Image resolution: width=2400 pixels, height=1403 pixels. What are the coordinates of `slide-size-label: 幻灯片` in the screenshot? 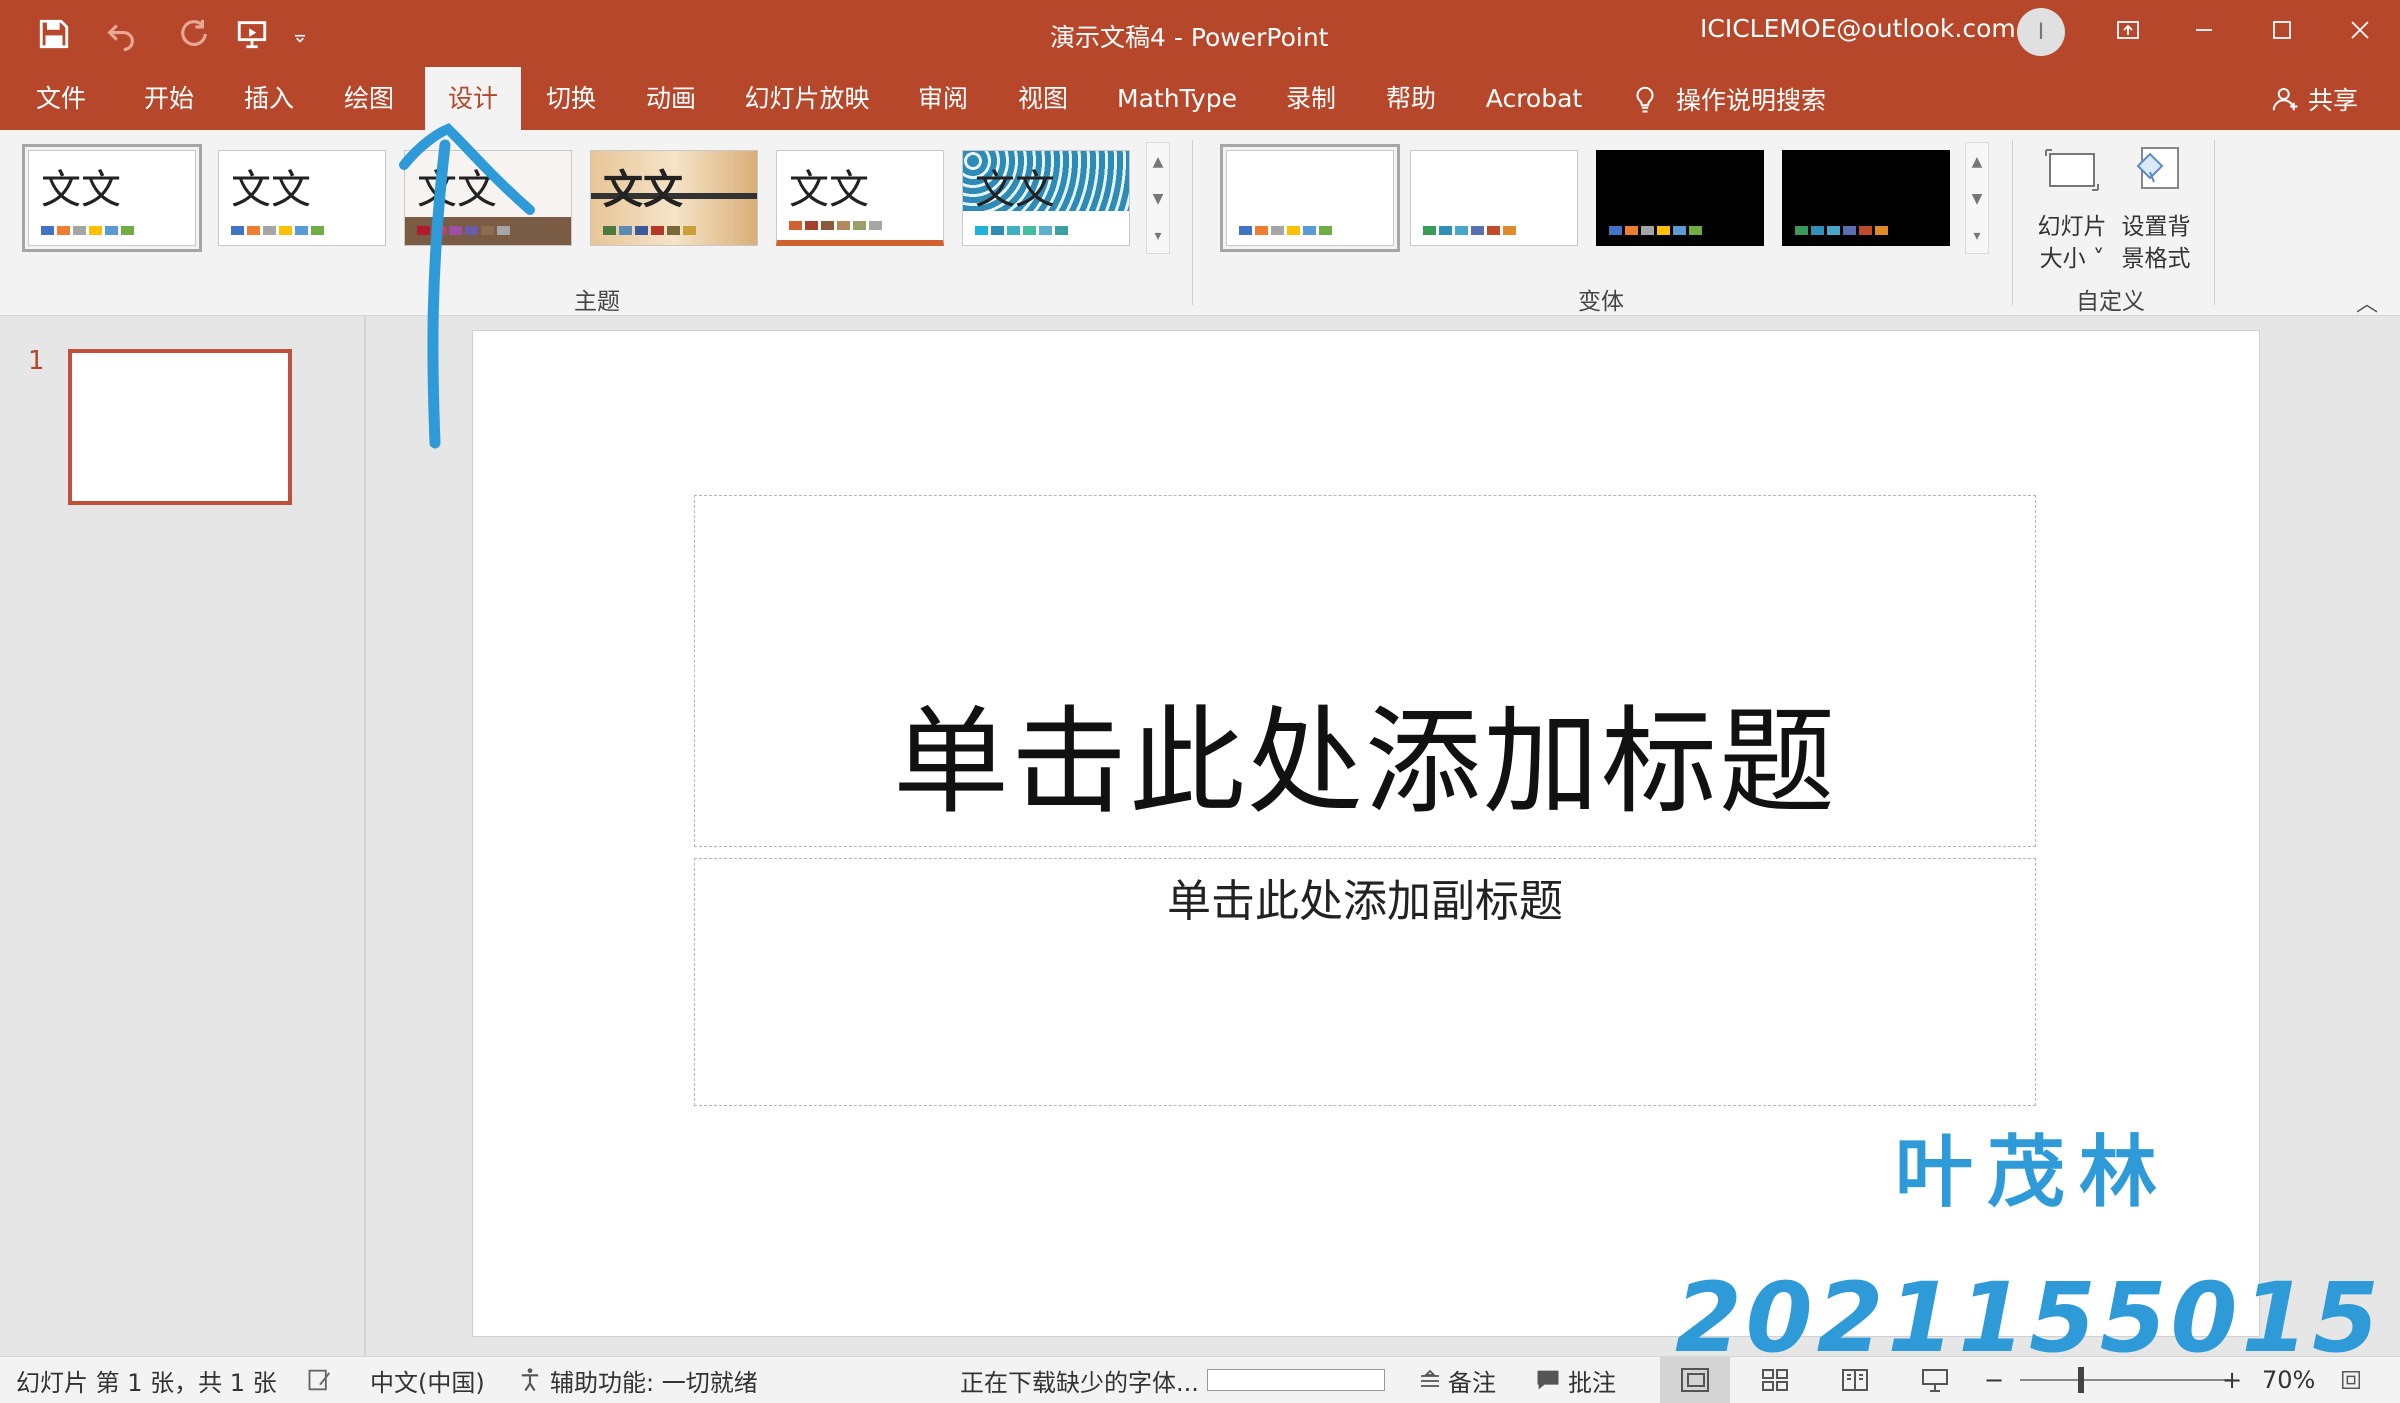 It's located at (2072, 227).